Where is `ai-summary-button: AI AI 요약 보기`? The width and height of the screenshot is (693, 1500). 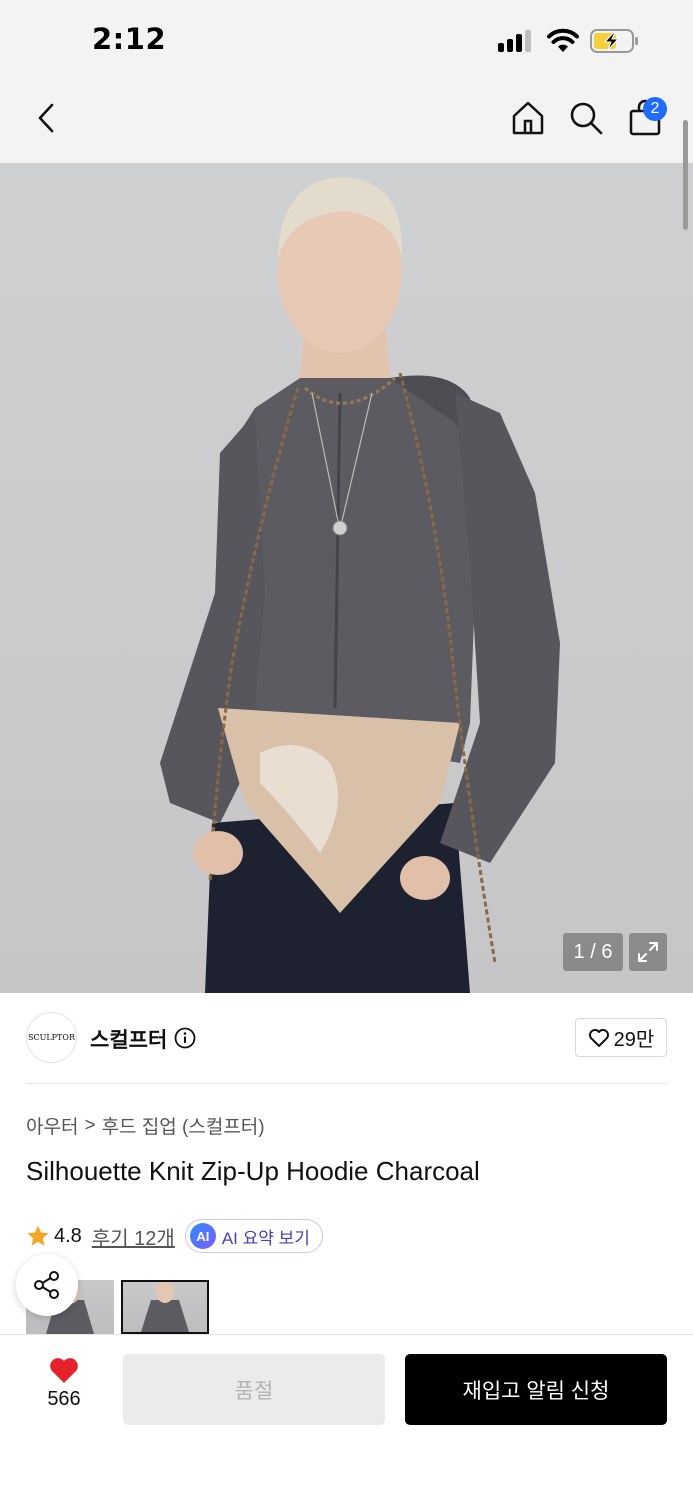 ai-summary-button: AI AI 요약 보기 is located at coordinates (253, 1236).